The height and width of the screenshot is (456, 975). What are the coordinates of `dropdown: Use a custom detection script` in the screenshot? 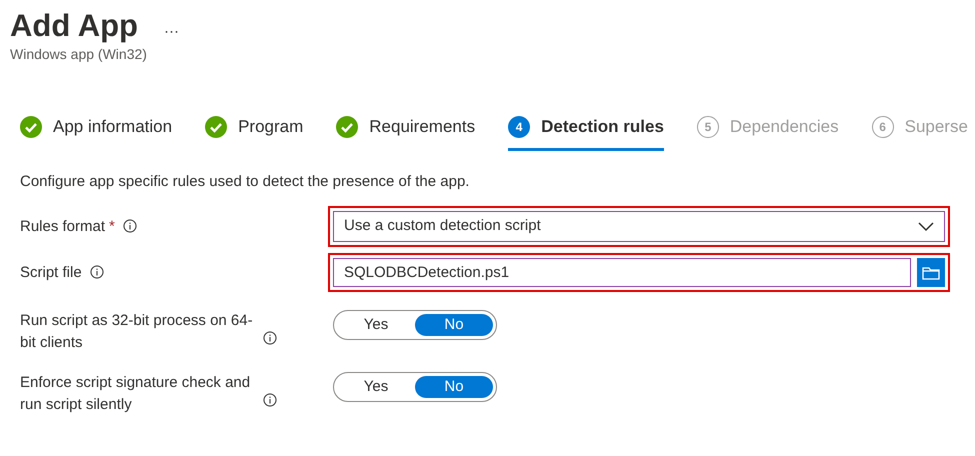 It's located at (639, 226).